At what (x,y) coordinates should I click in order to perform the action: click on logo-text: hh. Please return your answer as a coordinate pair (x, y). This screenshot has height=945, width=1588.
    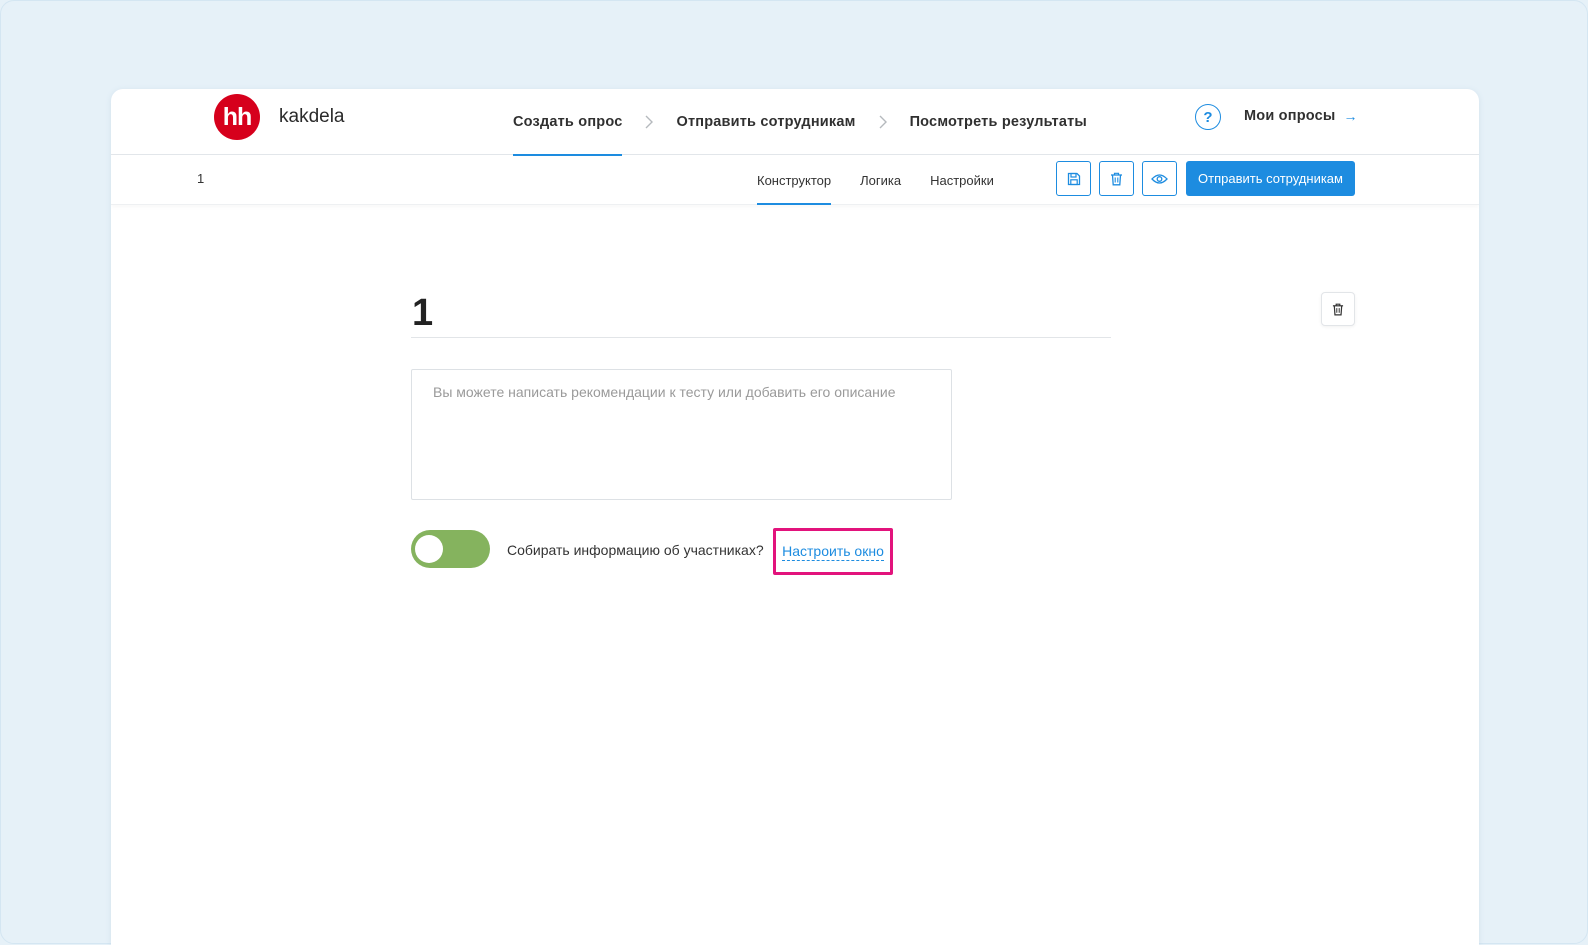
    Looking at the image, I should click on (237, 116).